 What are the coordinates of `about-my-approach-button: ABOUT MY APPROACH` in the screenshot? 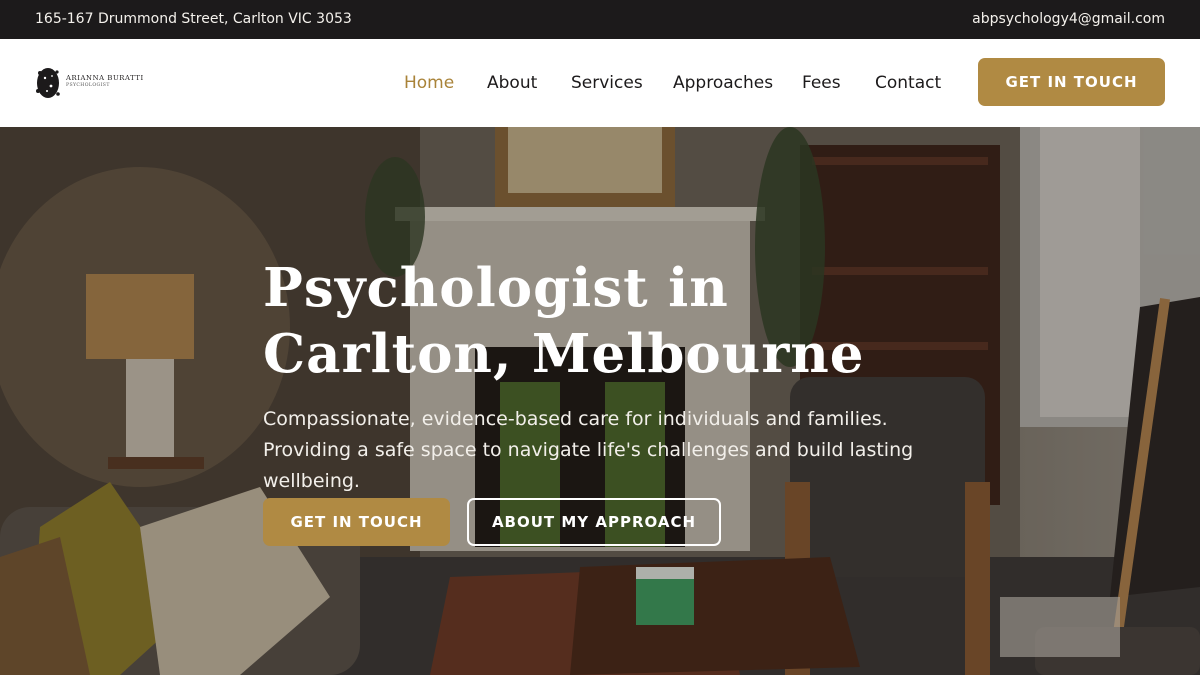 It's located at (594, 522).